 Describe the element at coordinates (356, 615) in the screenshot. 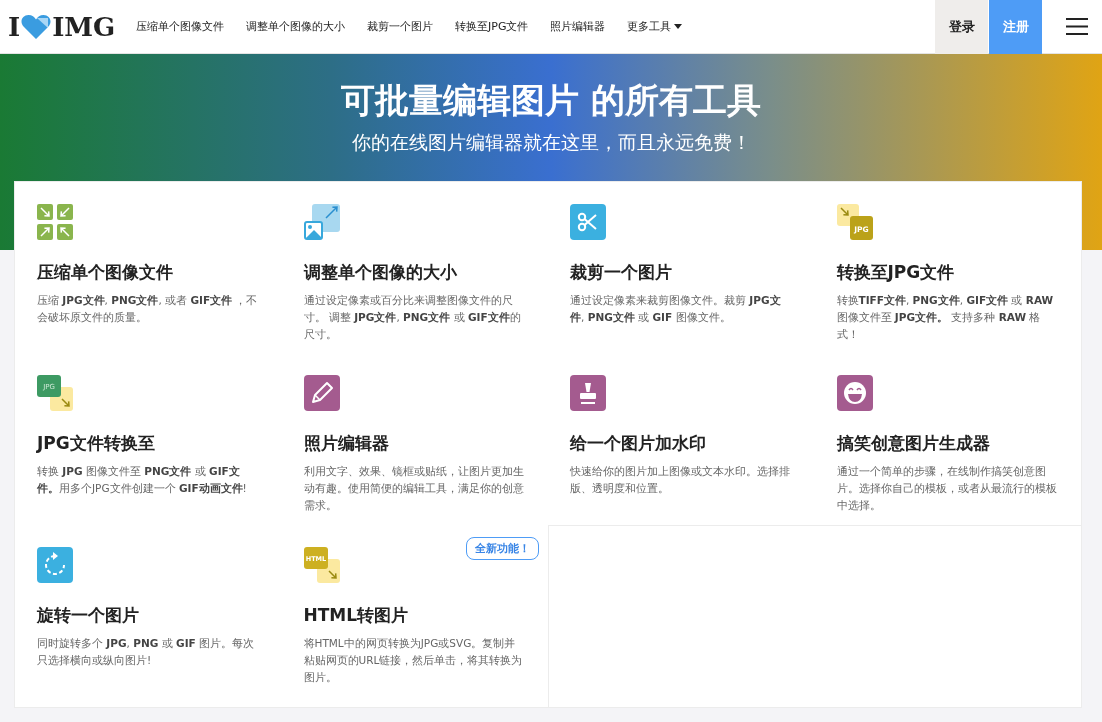

I see `tool-title: HTML转图片` at that location.